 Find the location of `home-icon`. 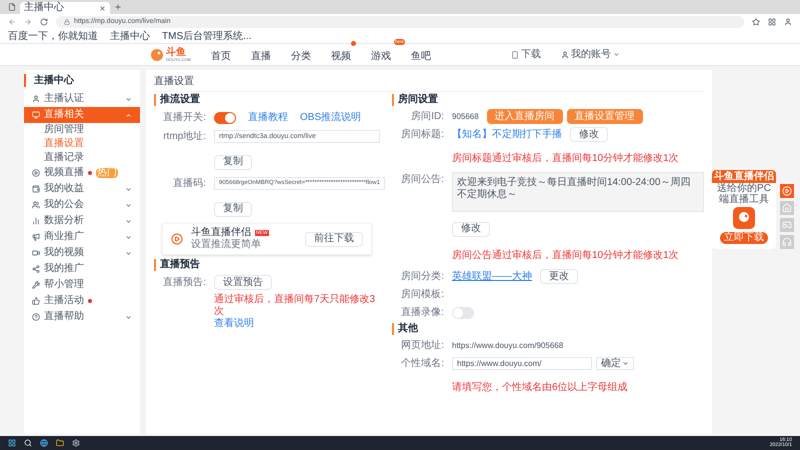

home-icon is located at coordinates (787, 208).